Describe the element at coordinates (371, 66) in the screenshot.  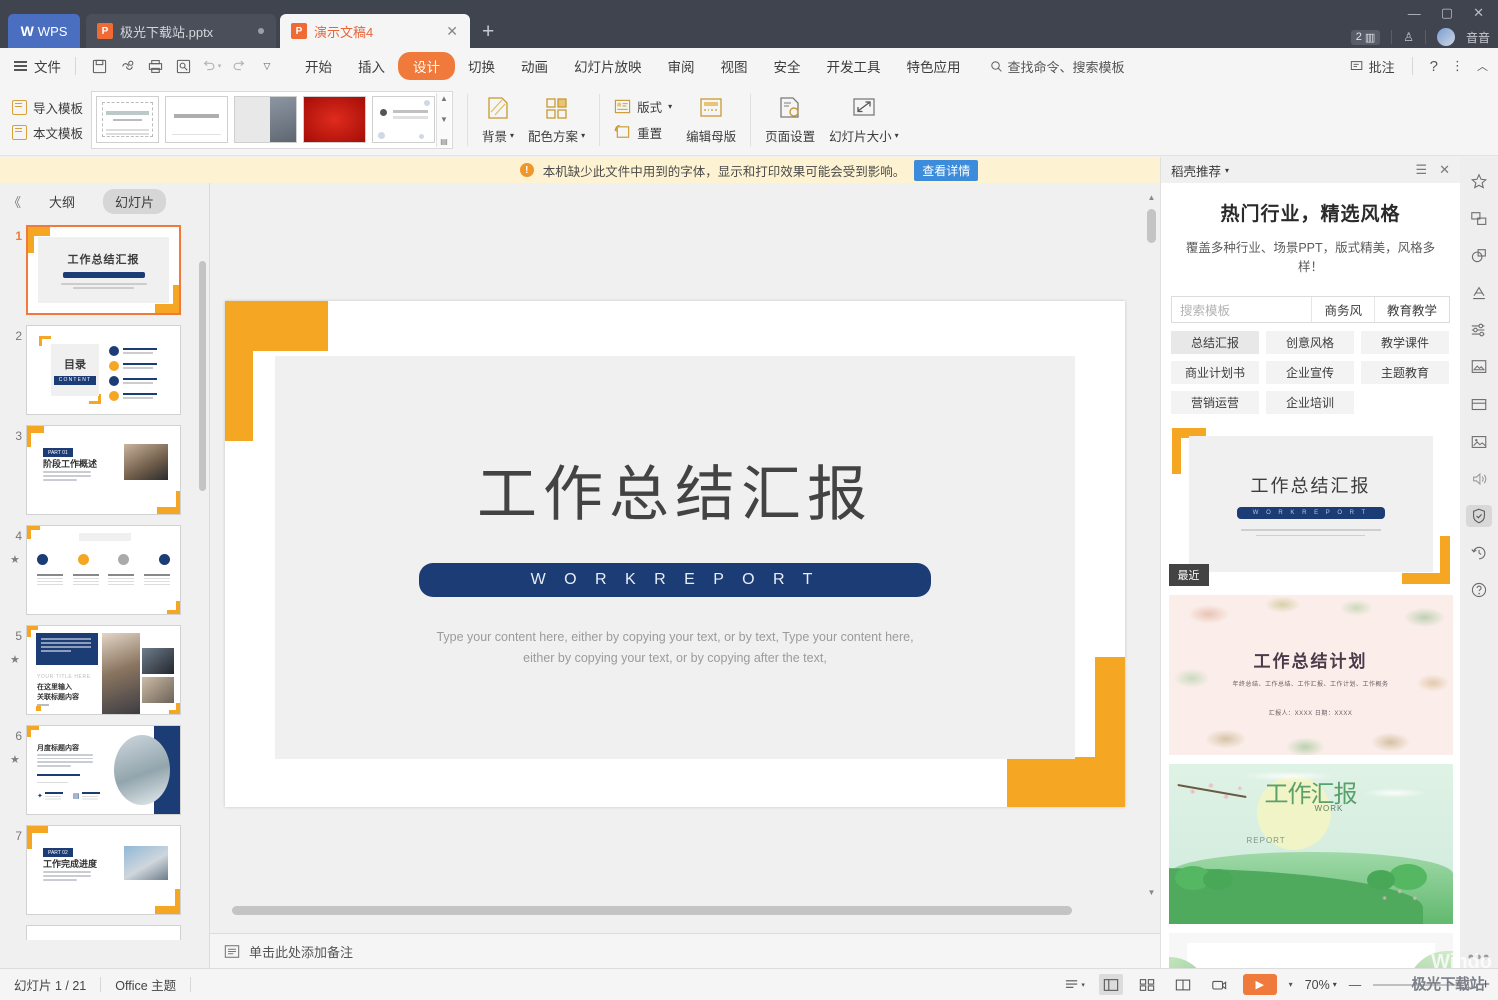
I see `menu-item-insert: 插入` at that location.